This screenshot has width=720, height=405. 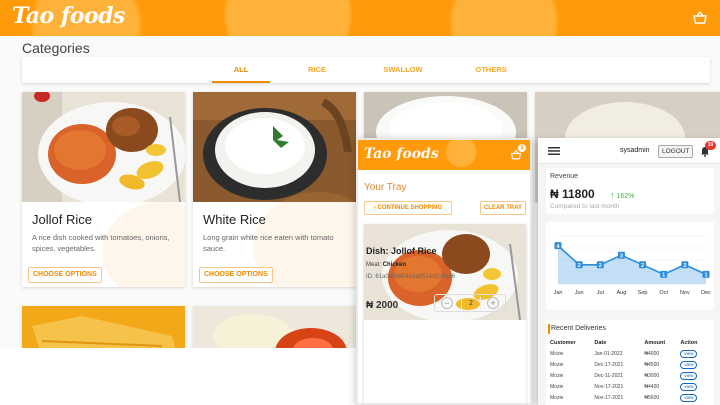 I want to click on revenue-chart: 4 2 2 3 2 1 2 1 Jan Jun Jul Aug Sep Oct Nov Dec, so click(x=630, y=266).